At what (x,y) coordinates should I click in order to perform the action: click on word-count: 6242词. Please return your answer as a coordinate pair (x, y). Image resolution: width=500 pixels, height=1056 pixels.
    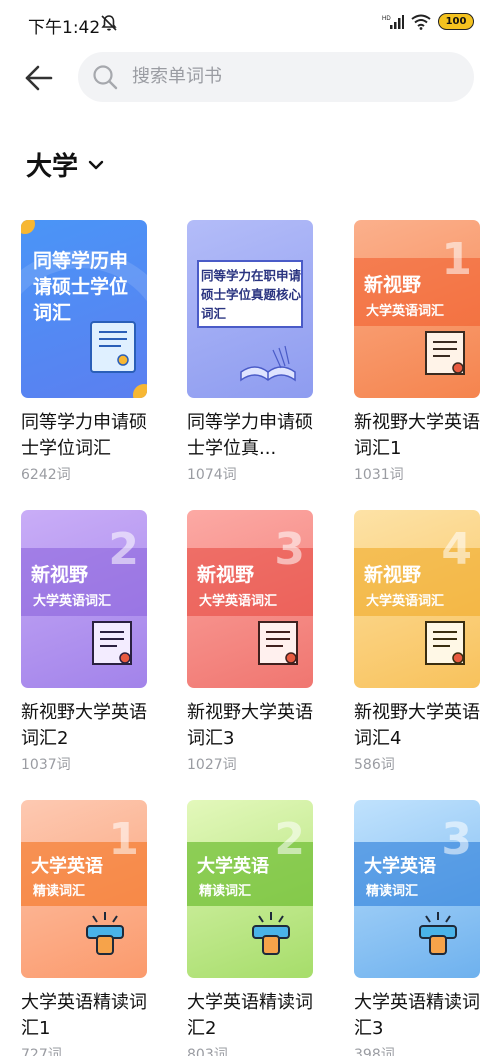
    Looking at the image, I should click on (46, 475).